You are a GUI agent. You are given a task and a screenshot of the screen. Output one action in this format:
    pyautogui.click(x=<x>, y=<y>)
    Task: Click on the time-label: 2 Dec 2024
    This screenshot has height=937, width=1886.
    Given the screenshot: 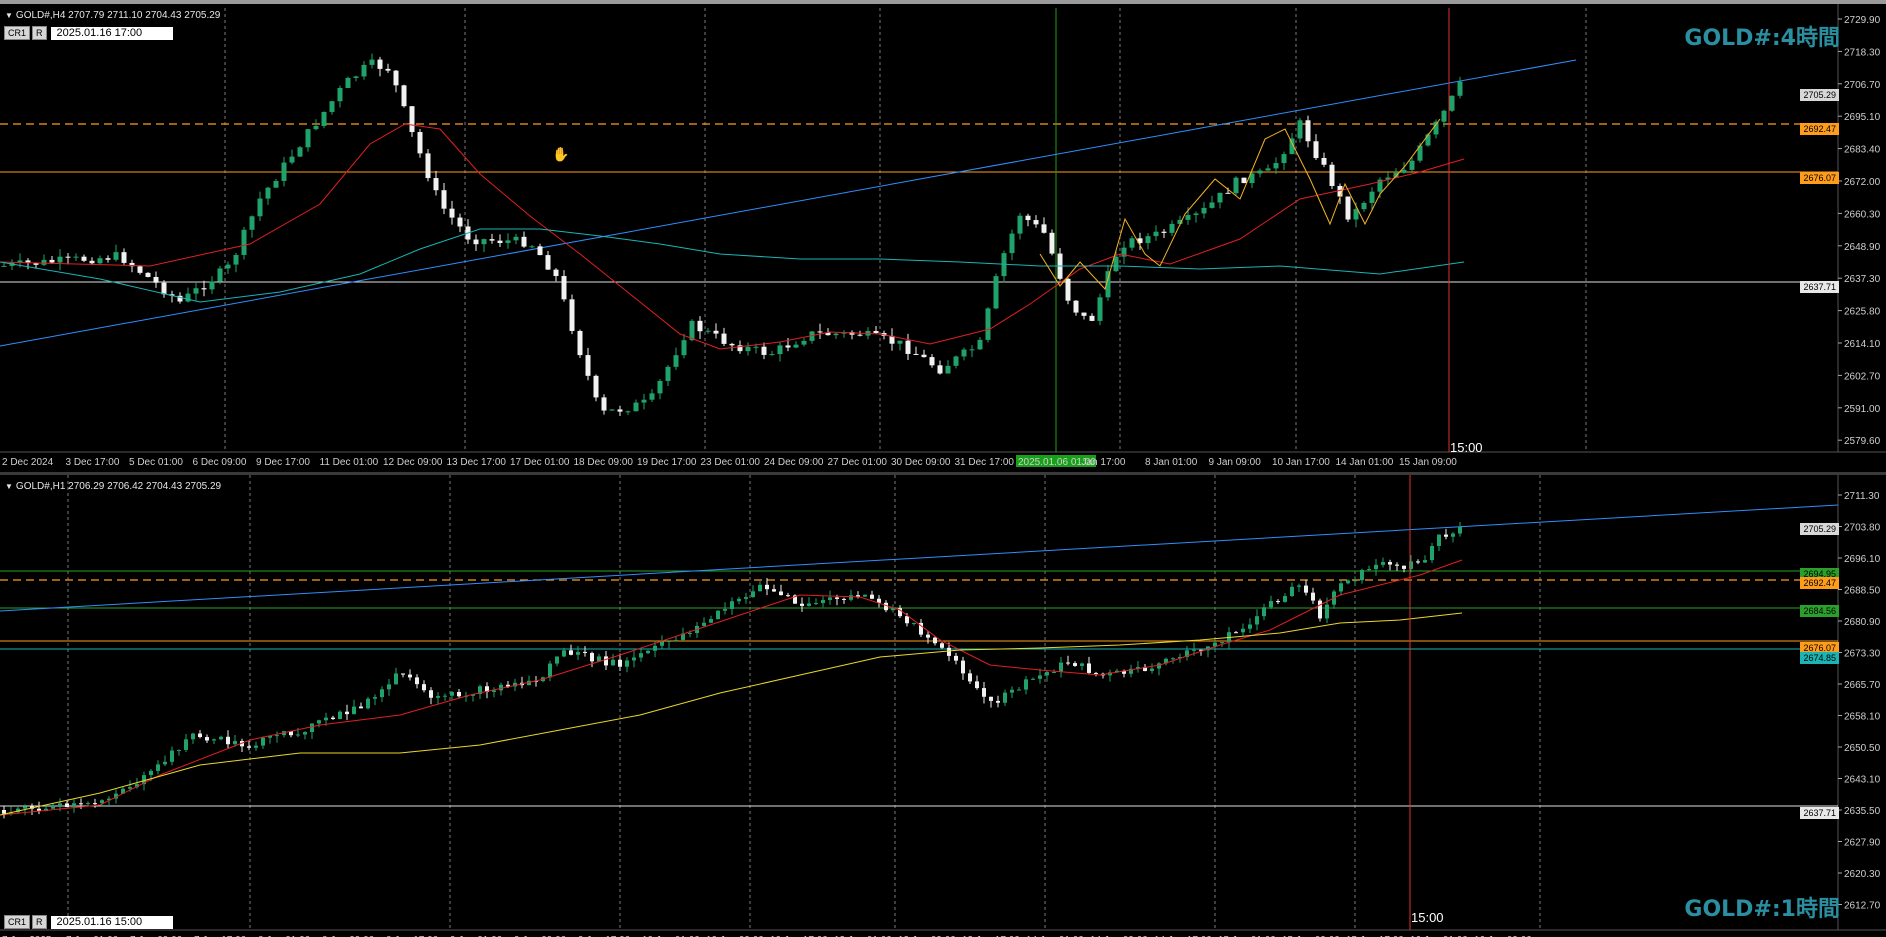 What is the action you would take?
    pyautogui.click(x=28, y=462)
    